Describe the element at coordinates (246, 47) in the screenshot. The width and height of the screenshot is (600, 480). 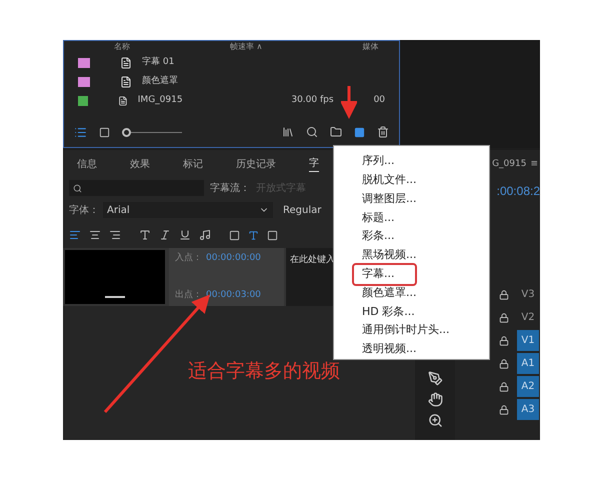
I see `column-header: 帧速率 ∧` at that location.